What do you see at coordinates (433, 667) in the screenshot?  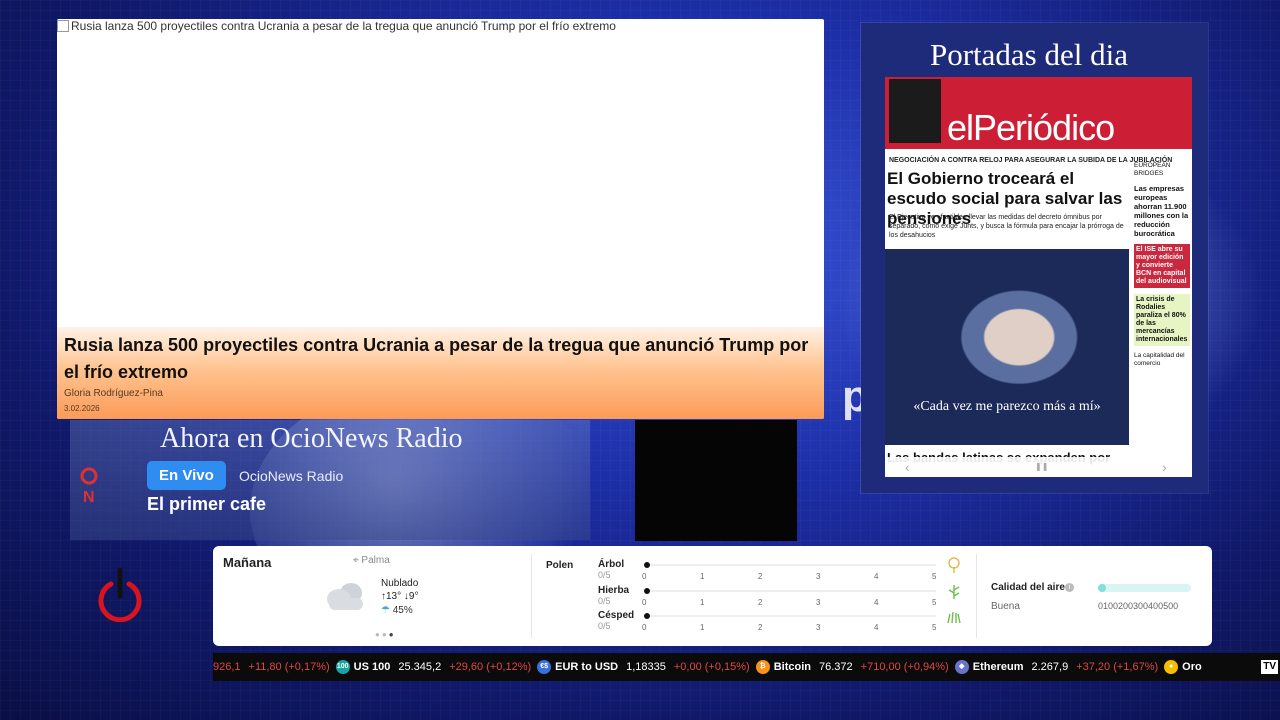 I see `ticker-item: 100 US 100 25.345,2 +29,60 (+0,12%)` at bounding box center [433, 667].